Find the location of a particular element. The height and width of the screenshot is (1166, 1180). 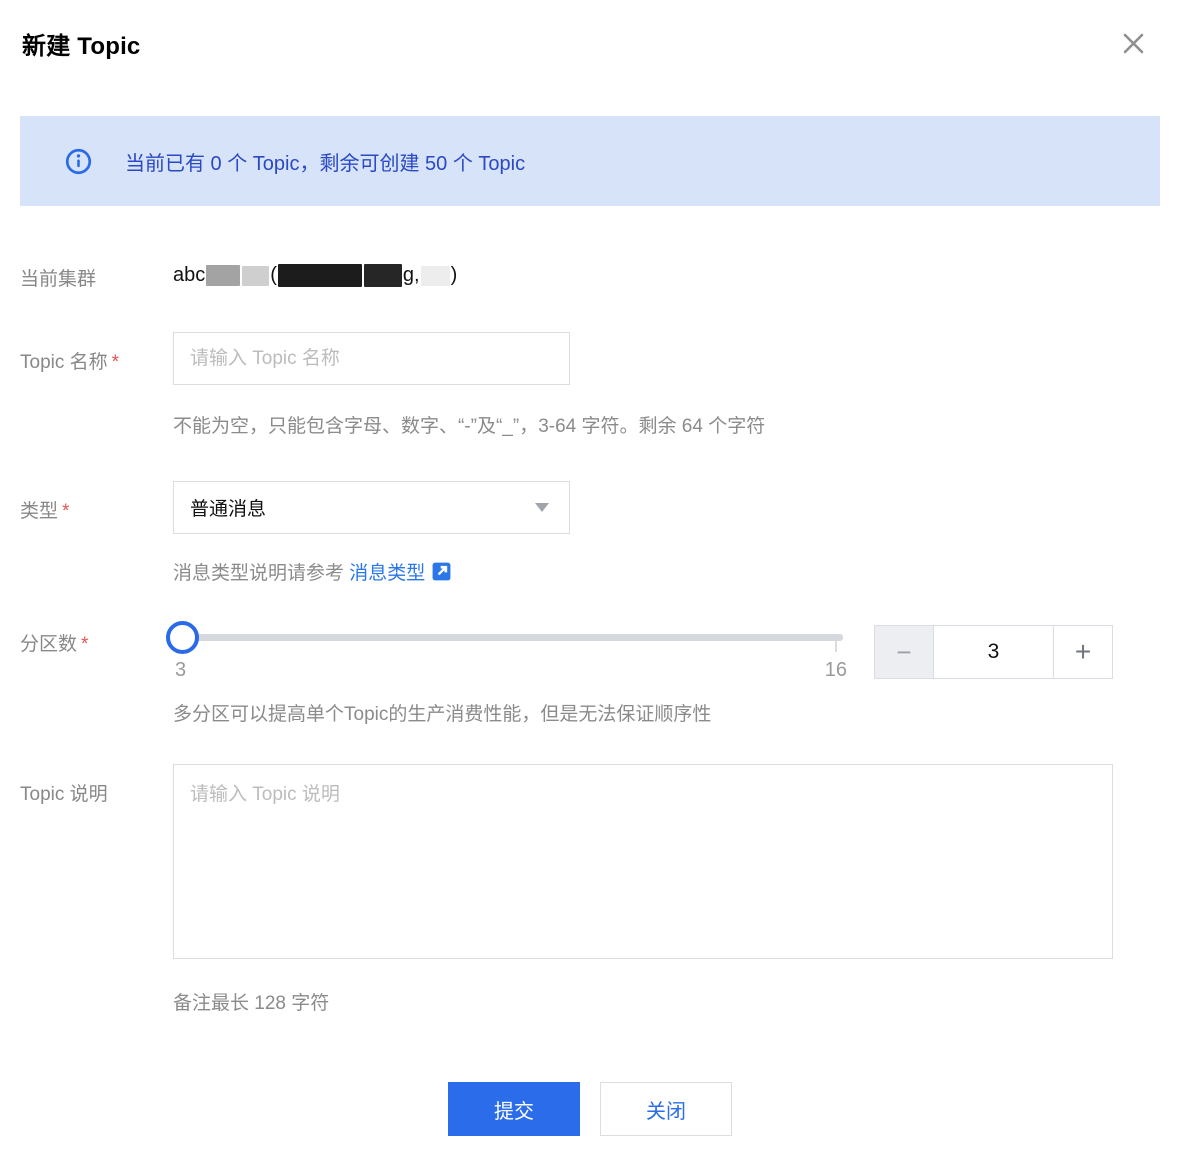

banner-message: 当前已有 0 个 Topic，剩余可创建 50 个 Topic is located at coordinates (325, 163).